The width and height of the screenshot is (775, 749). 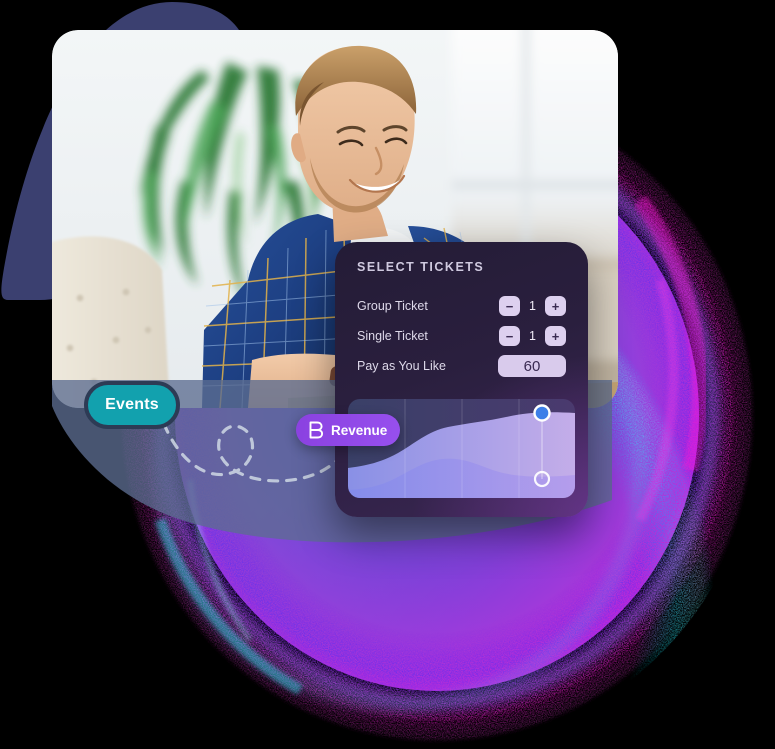 I want to click on quantity-value-group: 1, so click(x=532, y=306).